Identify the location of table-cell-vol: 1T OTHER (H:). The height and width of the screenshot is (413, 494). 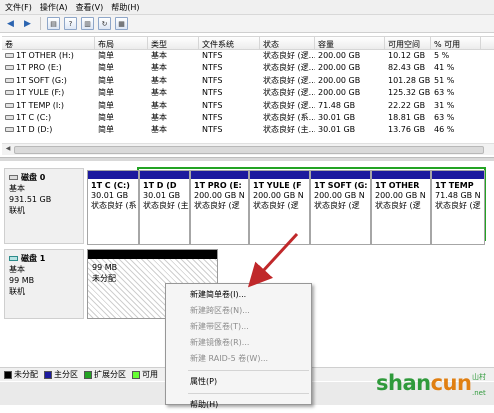
(48, 56).